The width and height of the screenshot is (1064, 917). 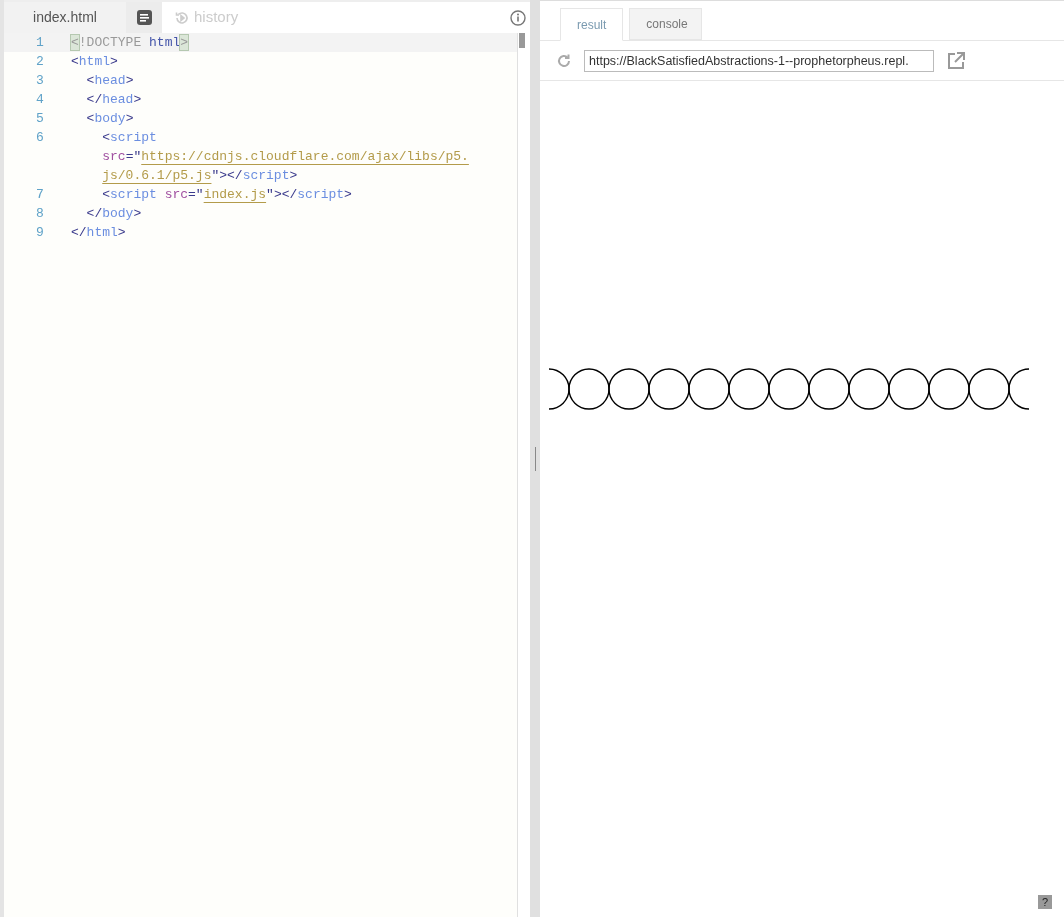 I want to click on help-button: ?, so click(x=1045, y=902).